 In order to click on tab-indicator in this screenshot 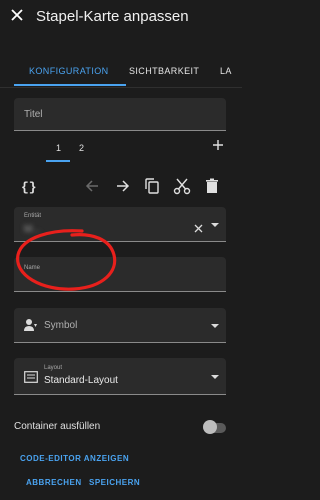, I will do `click(70, 85)`.